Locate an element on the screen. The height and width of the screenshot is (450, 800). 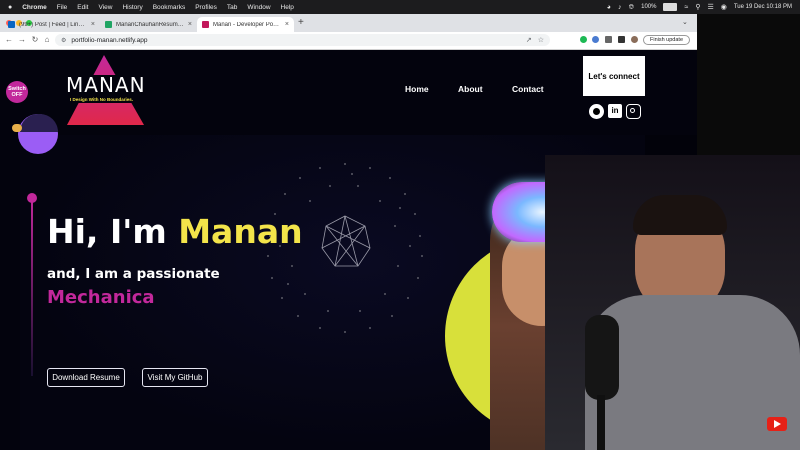
address-bar: ⚙ portfolio-manan.netlify.app ↗ ☆ is located at coordinates (302, 40).